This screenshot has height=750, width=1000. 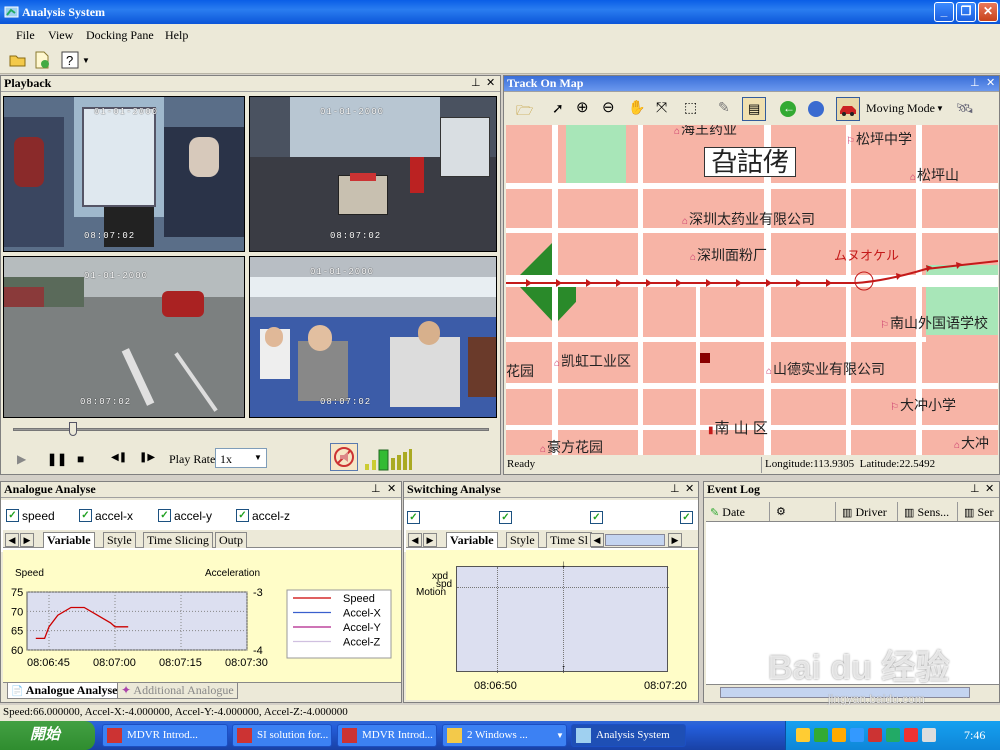 What do you see at coordinates (70, 60) in the screenshot?
I see `help-icon: ?` at bounding box center [70, 60].